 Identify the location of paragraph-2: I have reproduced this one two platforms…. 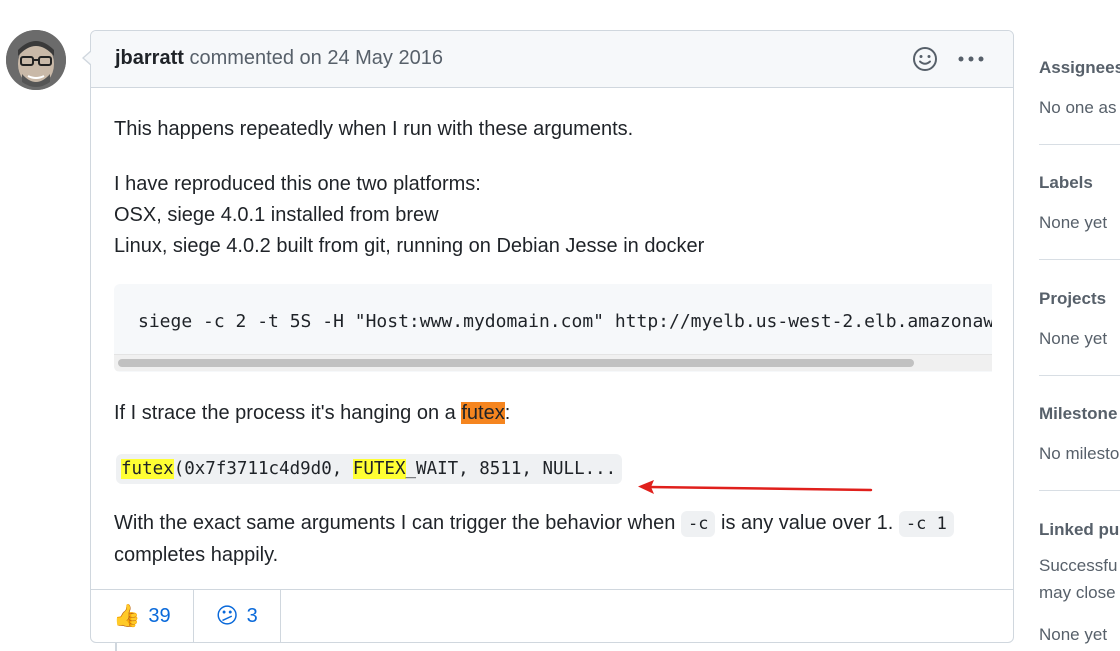
(409, 215).